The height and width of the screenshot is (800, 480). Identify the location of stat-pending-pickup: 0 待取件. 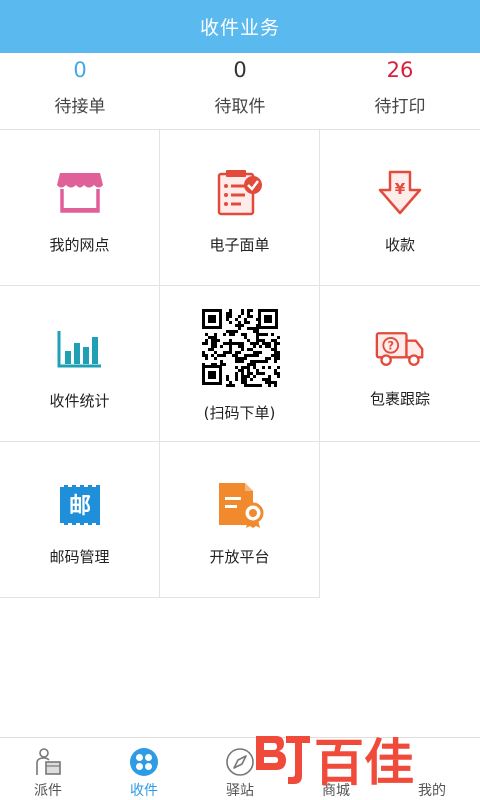
(240, 91).